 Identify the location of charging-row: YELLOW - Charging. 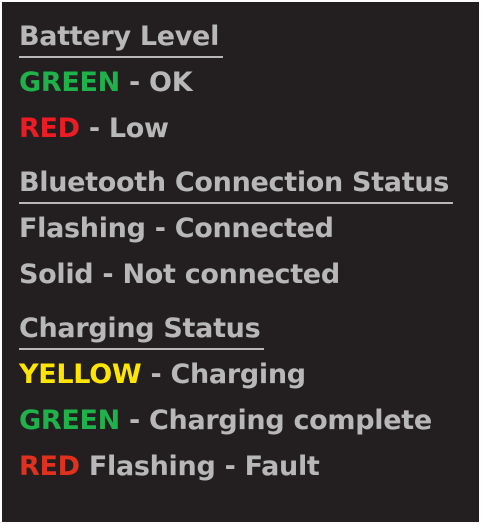
(249, 375).